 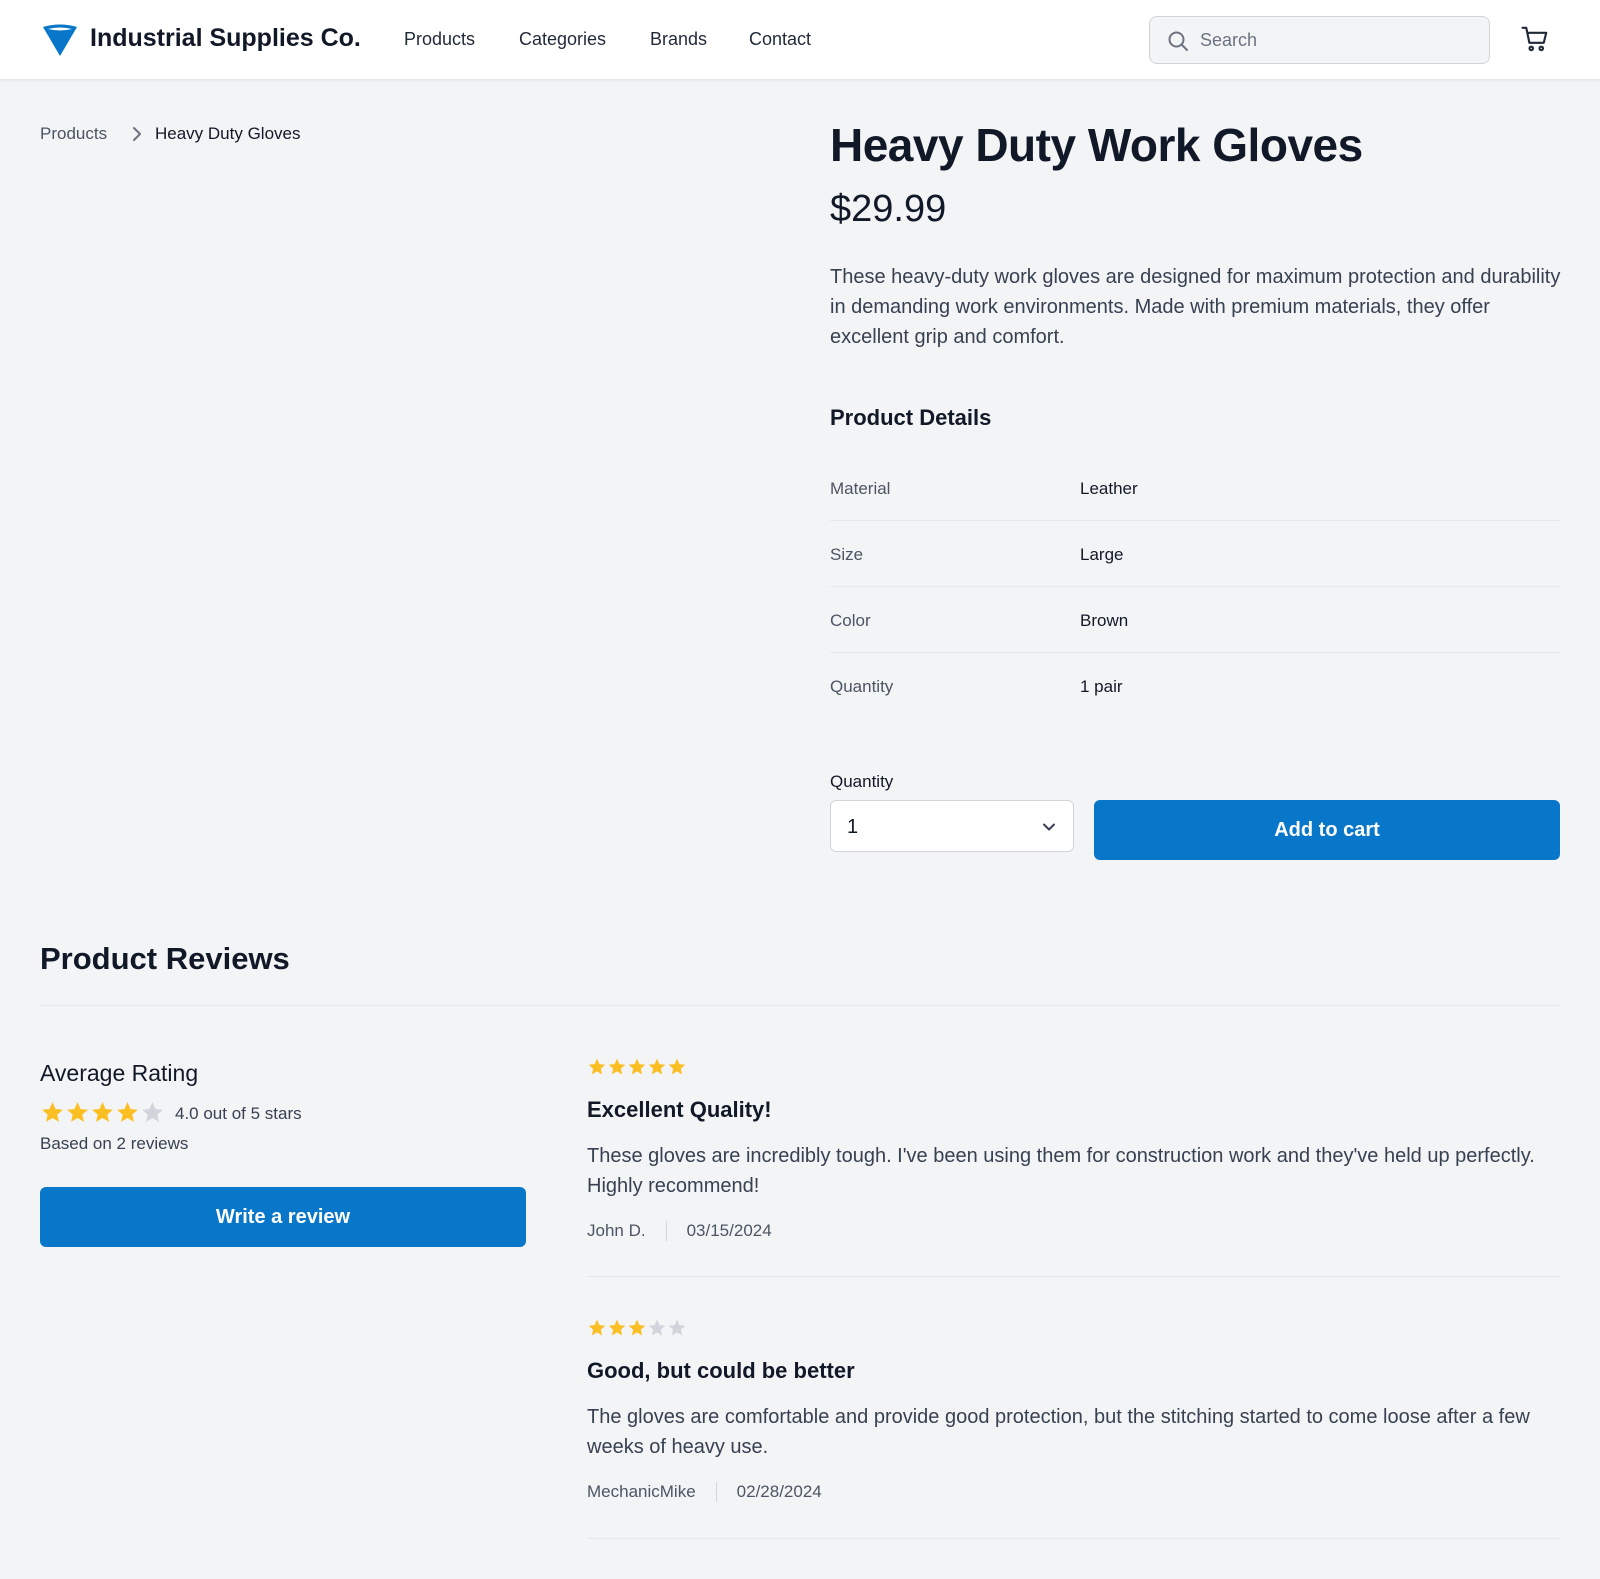 I want to click on detail-value: Brown, so click(x=1104, y=620).